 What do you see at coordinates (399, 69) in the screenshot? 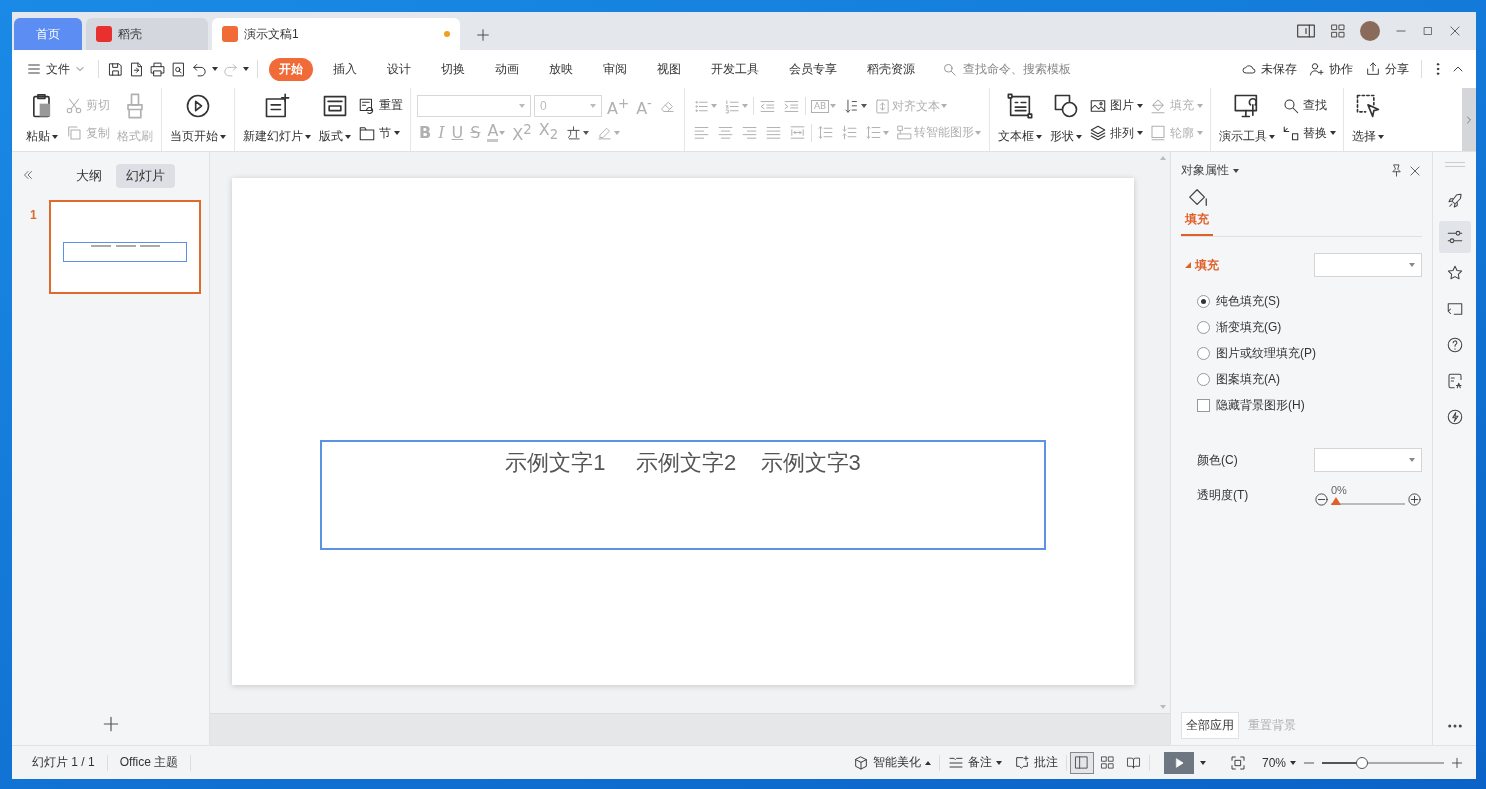
I see `menu-tab: 设计` at bounding box center [399, 69].